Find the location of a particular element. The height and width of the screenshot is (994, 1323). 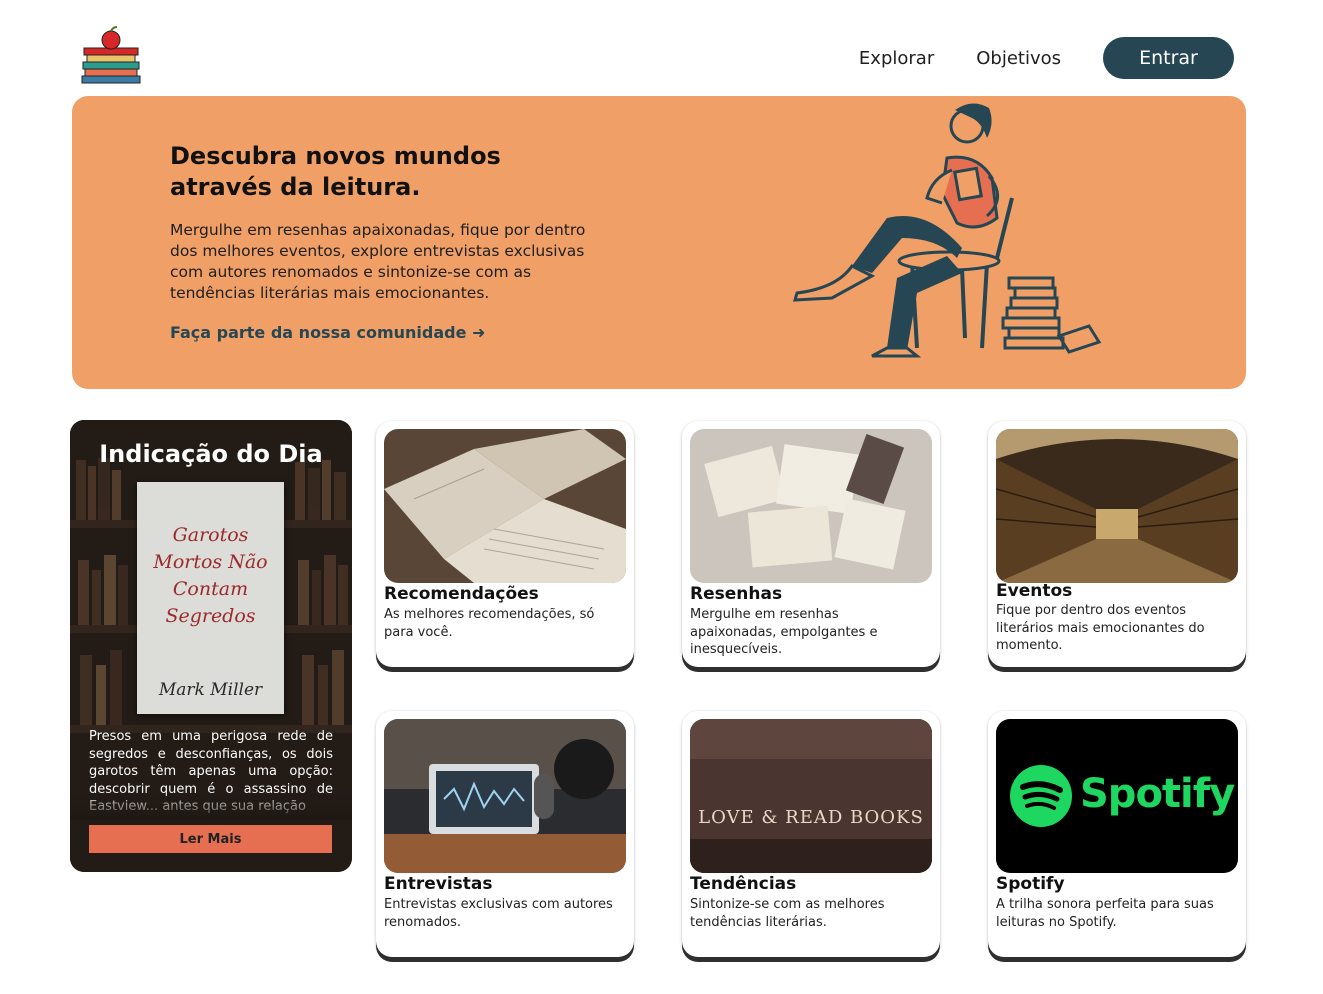

card-title: Spotify is located at coordinates (1030, 884).